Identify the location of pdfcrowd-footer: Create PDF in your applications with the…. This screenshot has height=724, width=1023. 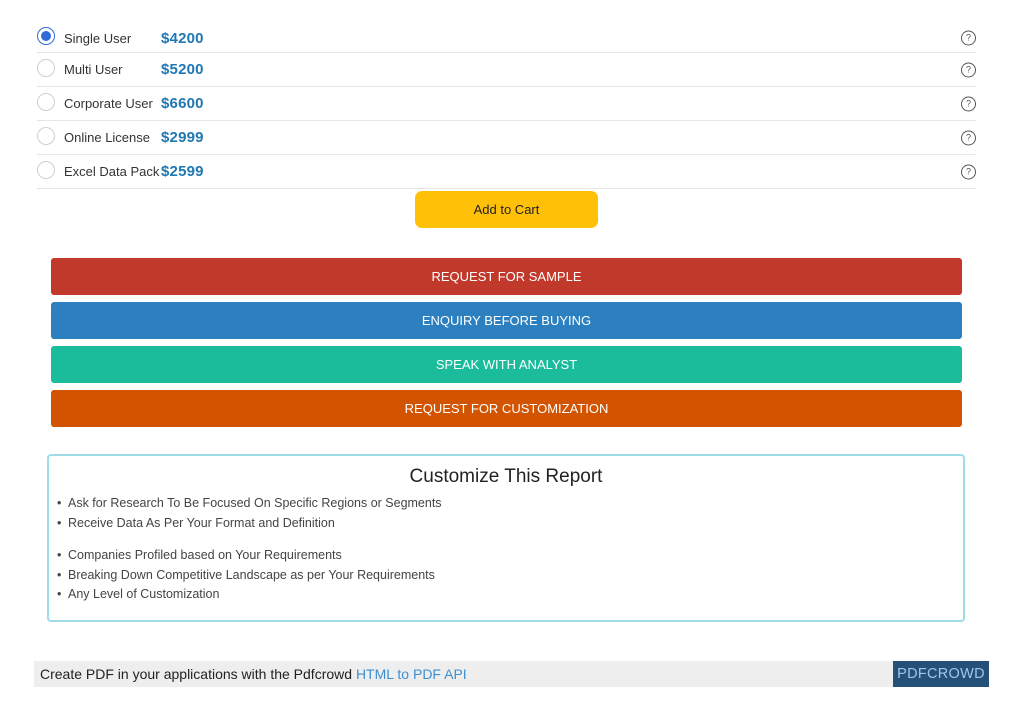
(511, 674).